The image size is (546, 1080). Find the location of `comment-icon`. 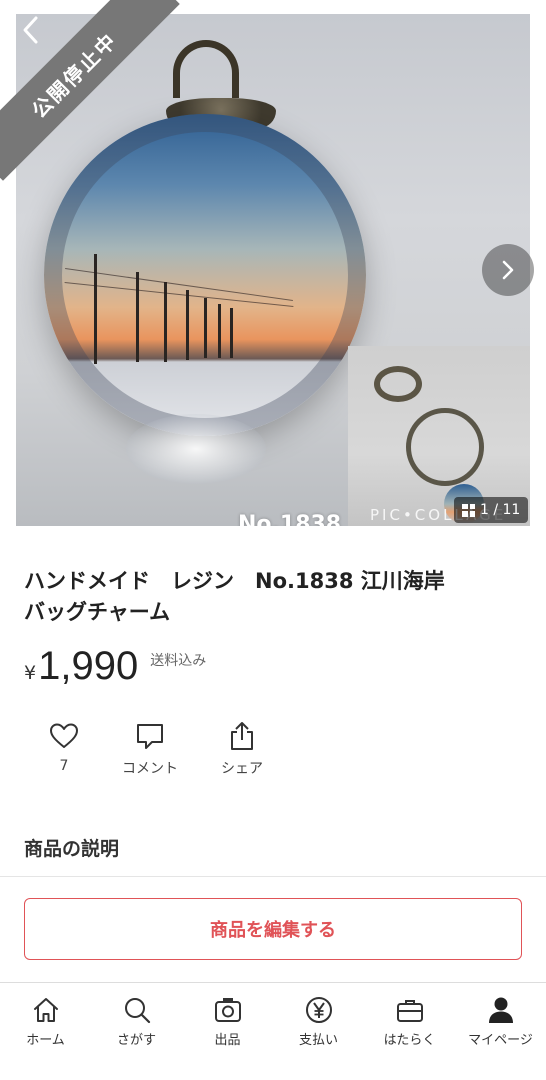

comment-icon is located at coordinates (150, 736).